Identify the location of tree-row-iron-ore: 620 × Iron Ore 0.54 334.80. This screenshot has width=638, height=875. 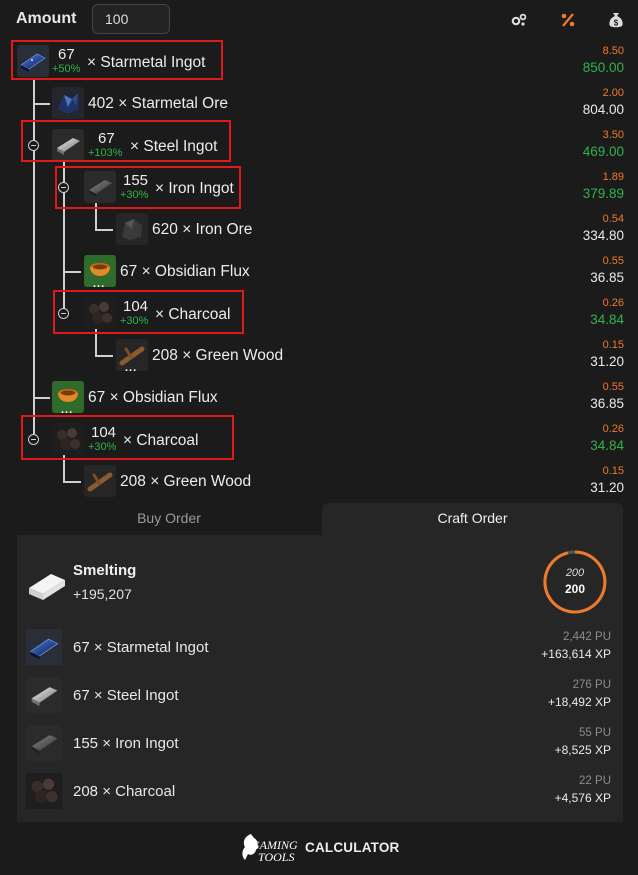
(319, 229).